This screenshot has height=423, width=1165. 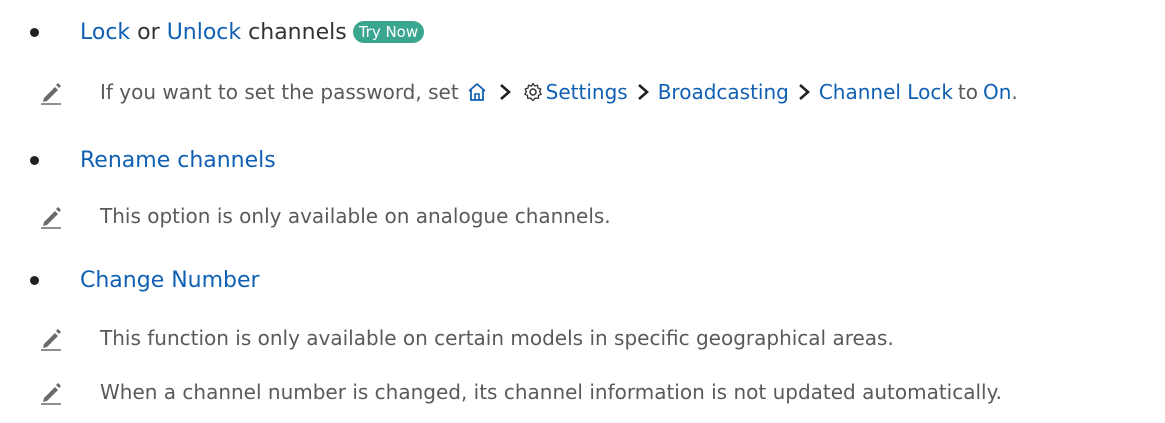 I want to click on end-punct: ., so click(x=1014, y=92).